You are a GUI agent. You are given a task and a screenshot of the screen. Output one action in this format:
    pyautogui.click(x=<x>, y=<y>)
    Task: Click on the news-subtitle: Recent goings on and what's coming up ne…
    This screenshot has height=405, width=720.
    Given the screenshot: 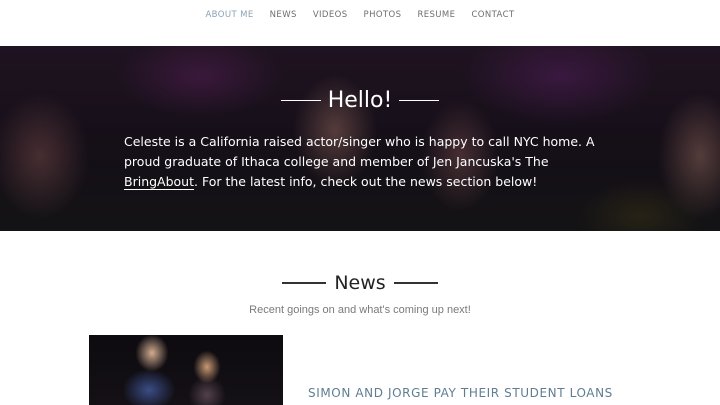 What is the action you would take?
    pyautogui.click(x=360, y=310)
    